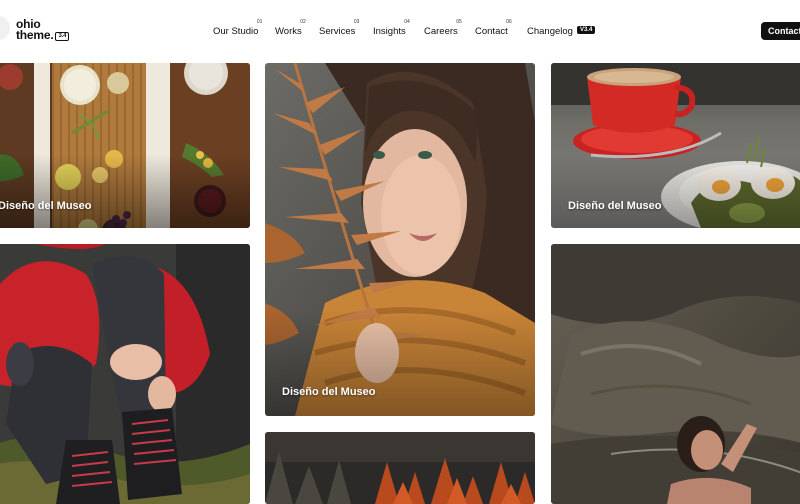 This screenshot has width=800, height=504. Describe the element at coordinates (259, 22) in the screenshot. I see `nav-number: 01` at that location.